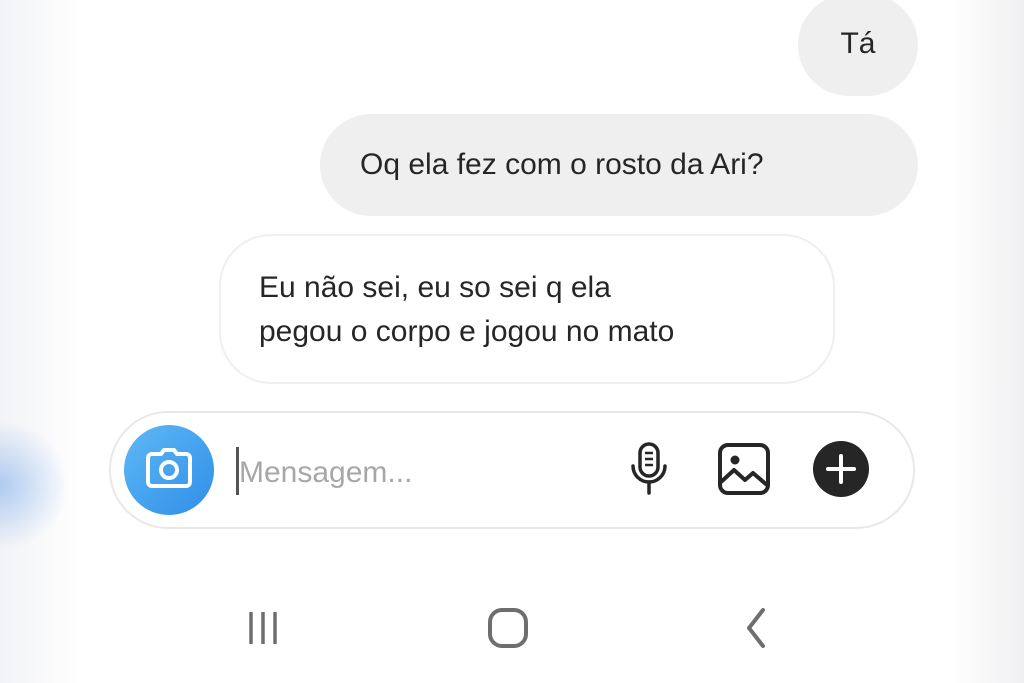 The image size is (1024, 683). What do you see at coordinates (467, 331) in the screenshot?
I see `message-text-line: pegou o corpo e jogou no mato` at bounding box center [467, 331].